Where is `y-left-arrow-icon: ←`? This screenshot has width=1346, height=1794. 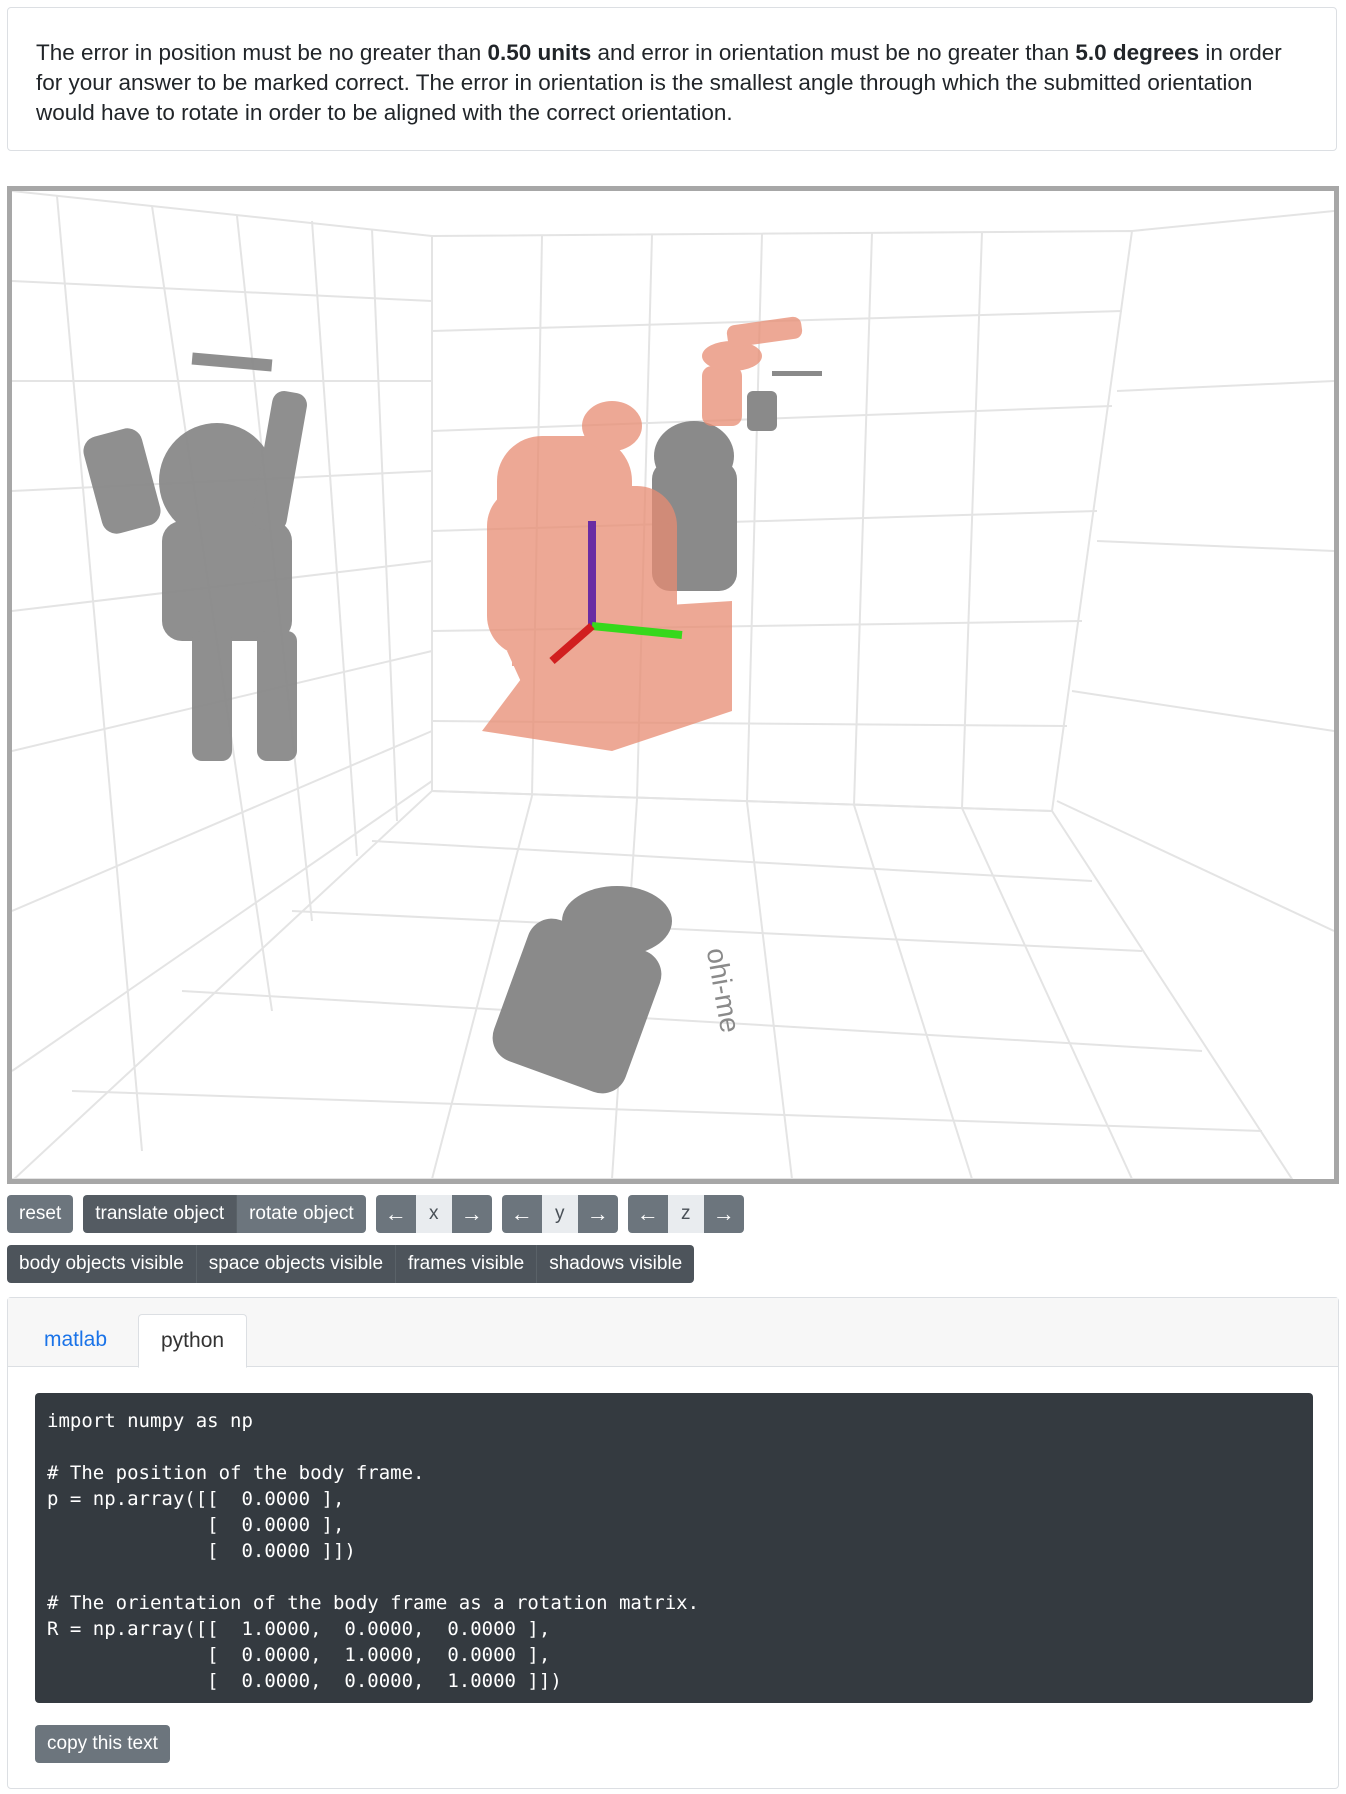
y-left-arrow-icon: ← is located at coordinates (521, 1214).